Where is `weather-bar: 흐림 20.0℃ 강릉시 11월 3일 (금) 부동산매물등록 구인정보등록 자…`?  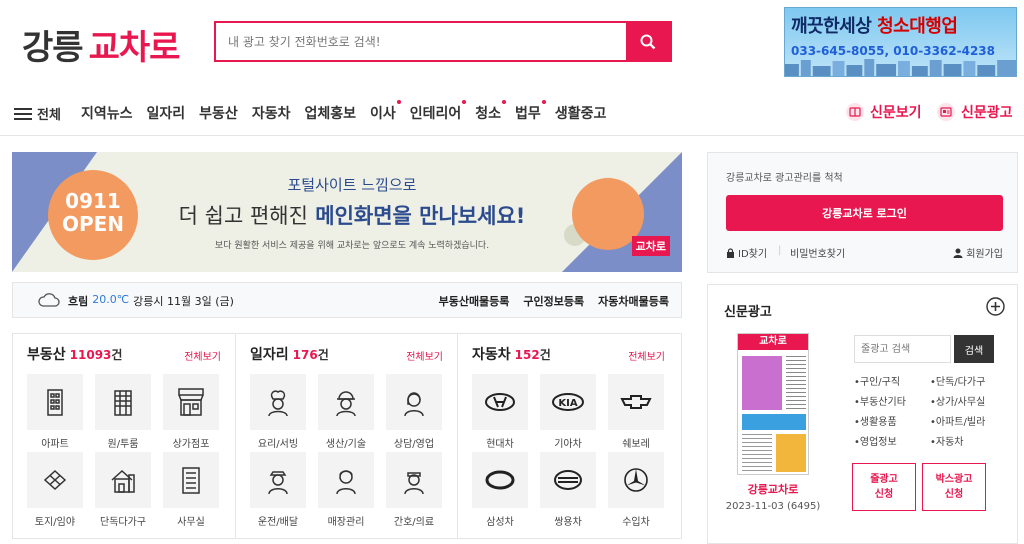 weather-bar: 흐림 20.0℃ 강릉시 11월 3일 (금) 부동산매물등록 구인정보등록 자… is located at coordinates (347, 300).